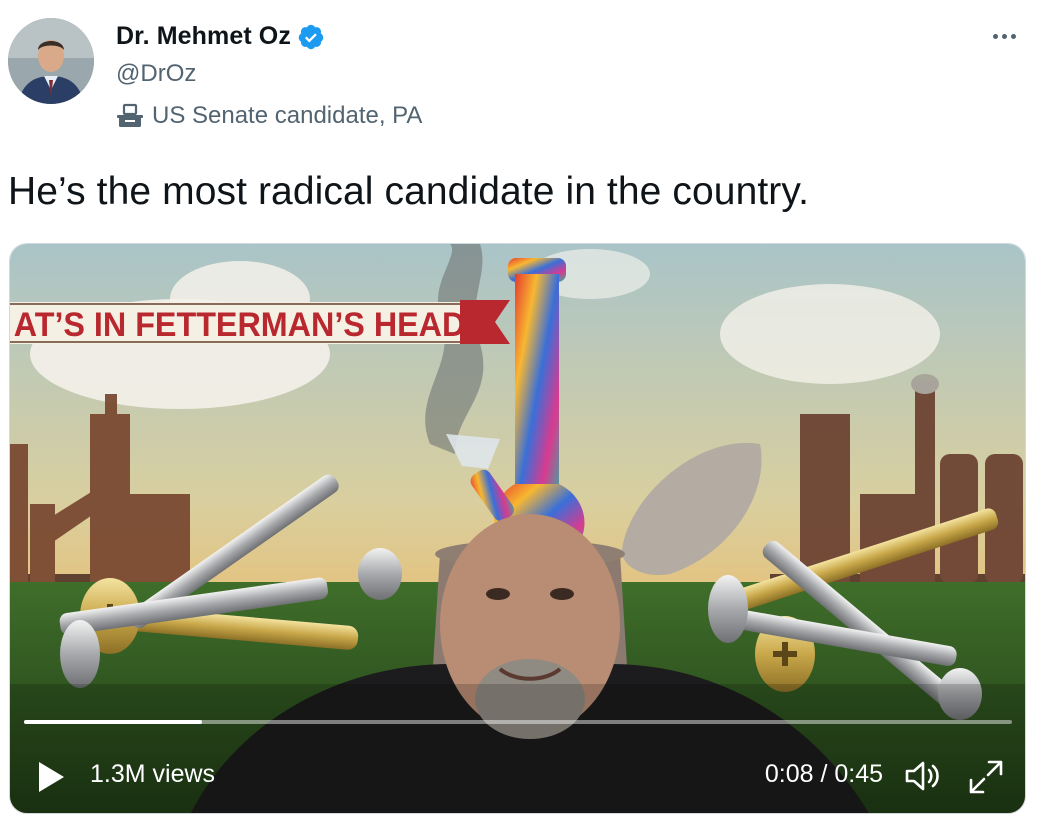 Image resolution: width=1038 pixels, height=824 pixels. What do you see at coordinates (517, 776) in the screenshot?
I see `video-controls: 1.3M views 0:08 / 0:45` at bounding box center [517, 776].